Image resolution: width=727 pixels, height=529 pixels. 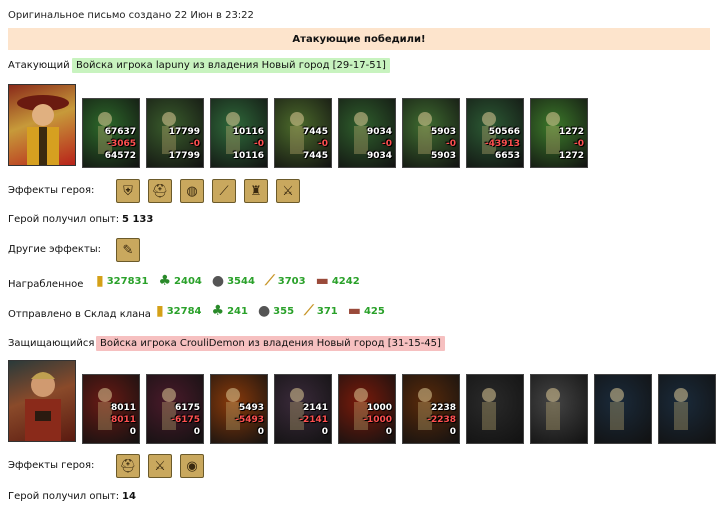 I want to click on resource-item: ● 355, so click(x=276, y=311).